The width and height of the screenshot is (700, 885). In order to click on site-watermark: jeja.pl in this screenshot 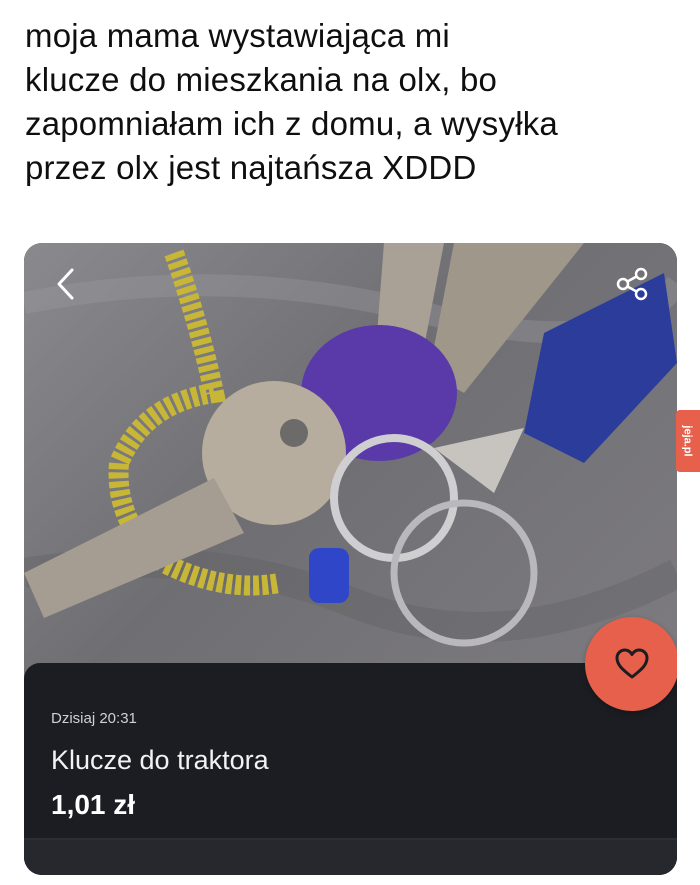, I will do `click(688, 441)`.